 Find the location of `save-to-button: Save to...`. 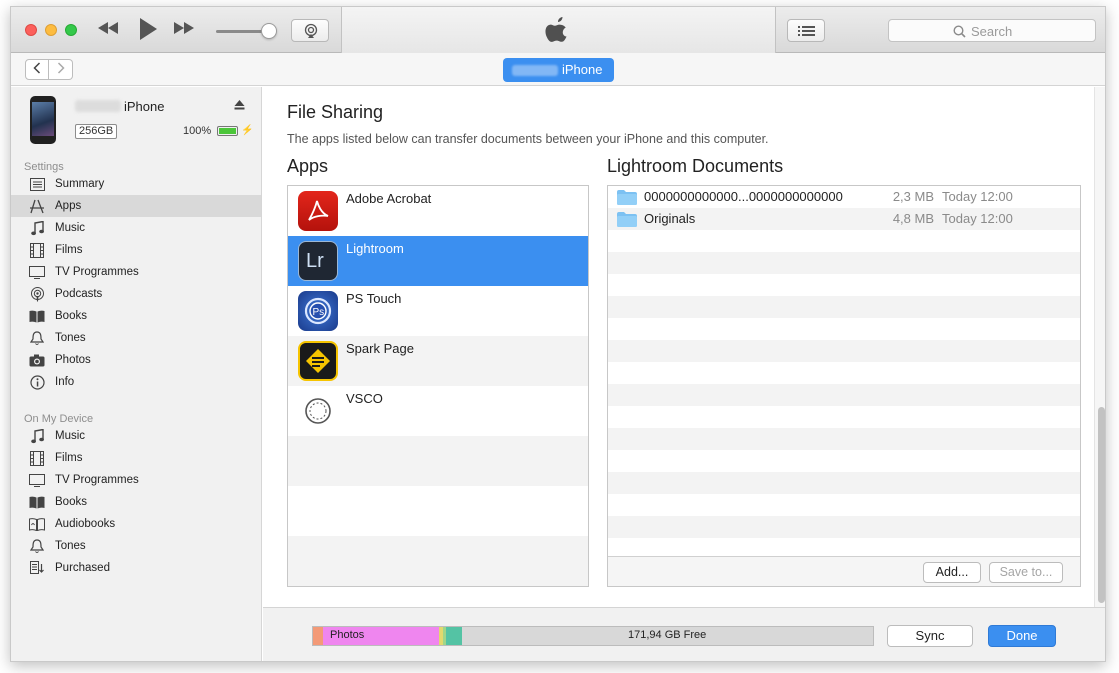

save-to-button: Save to... is located at coordinates (1026, 572).